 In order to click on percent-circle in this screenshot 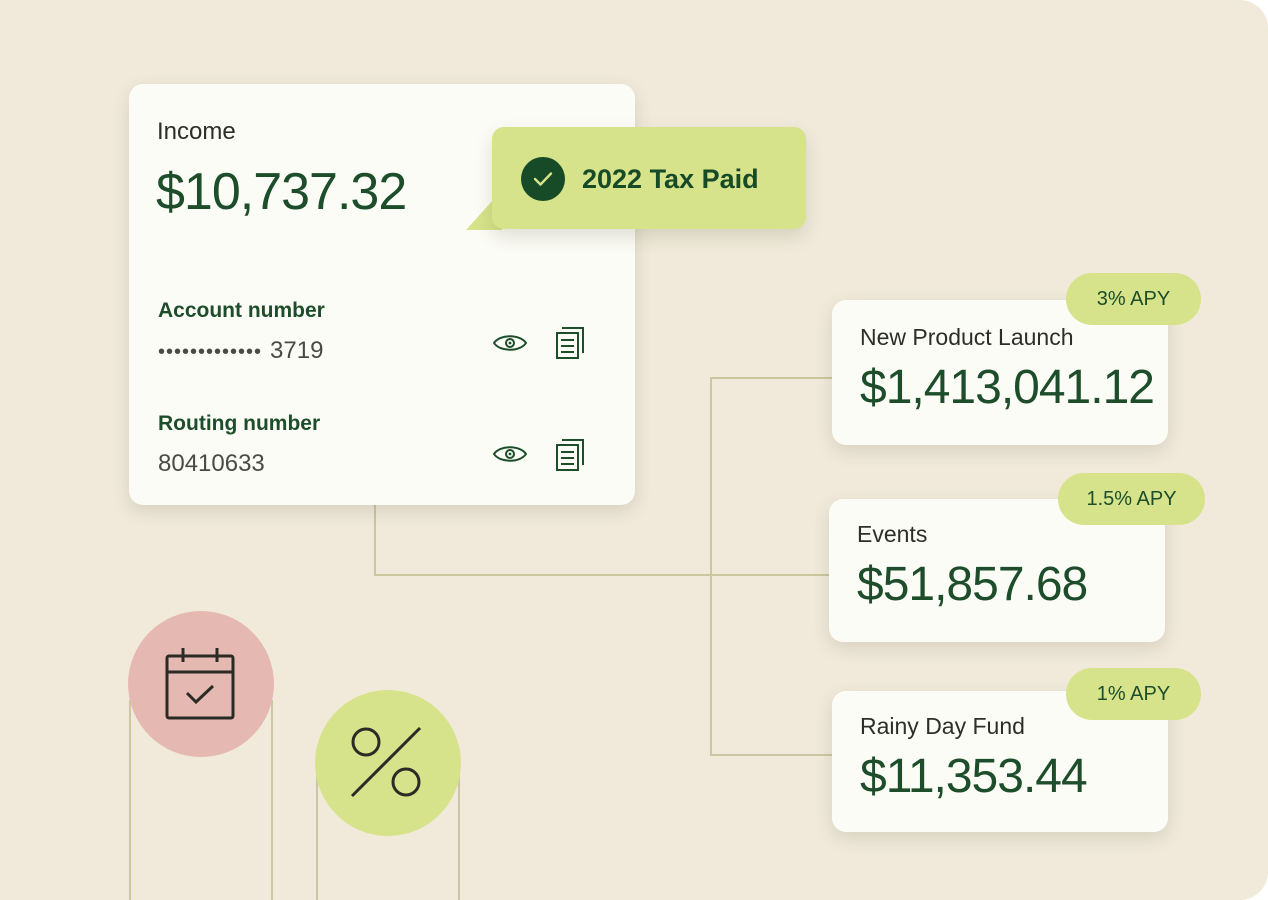, I will do `click(388, 763)`.